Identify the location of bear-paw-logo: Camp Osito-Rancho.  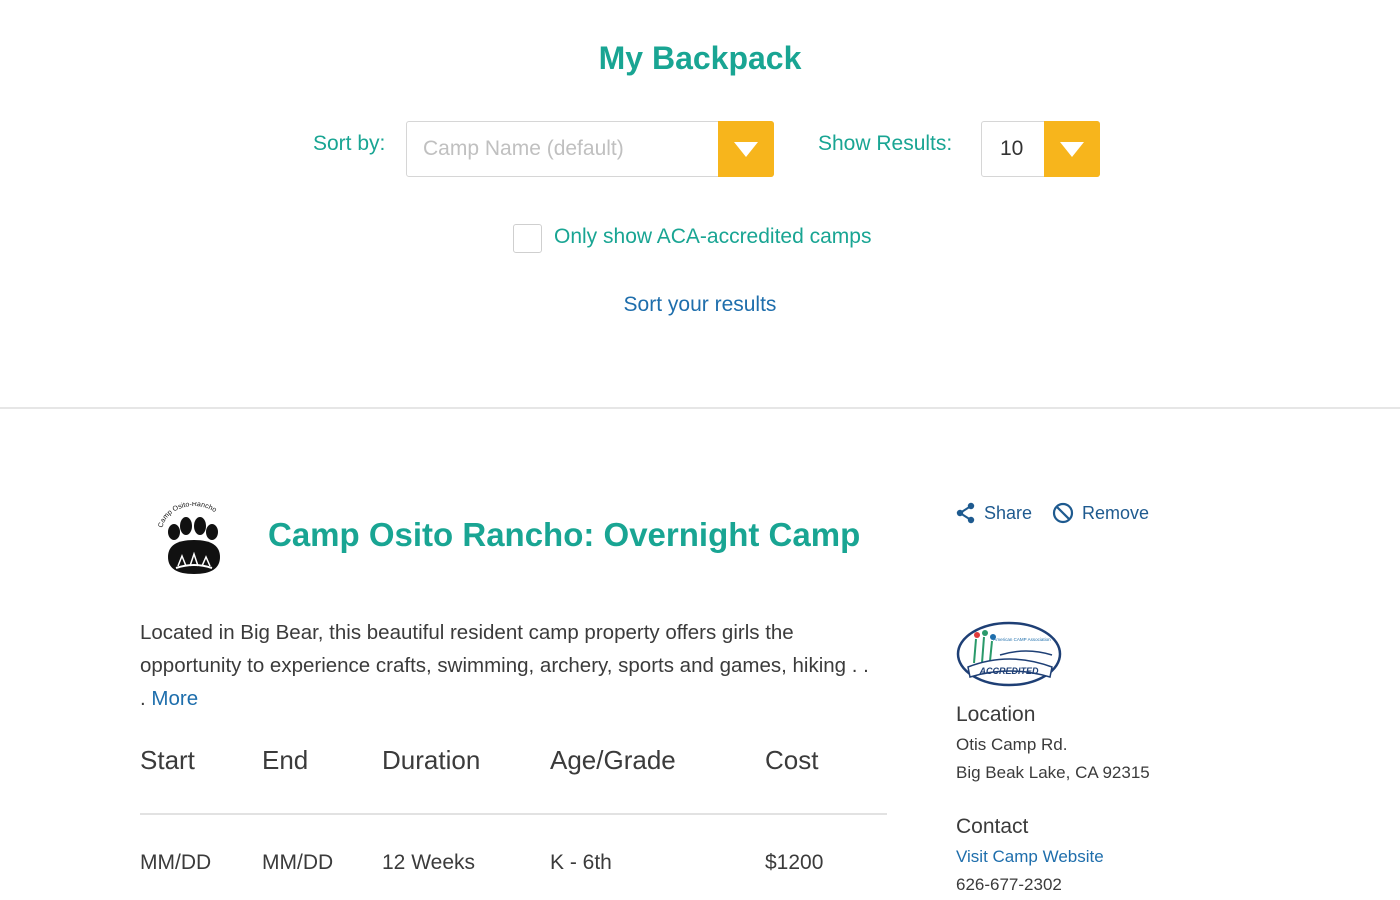
(188, 538).